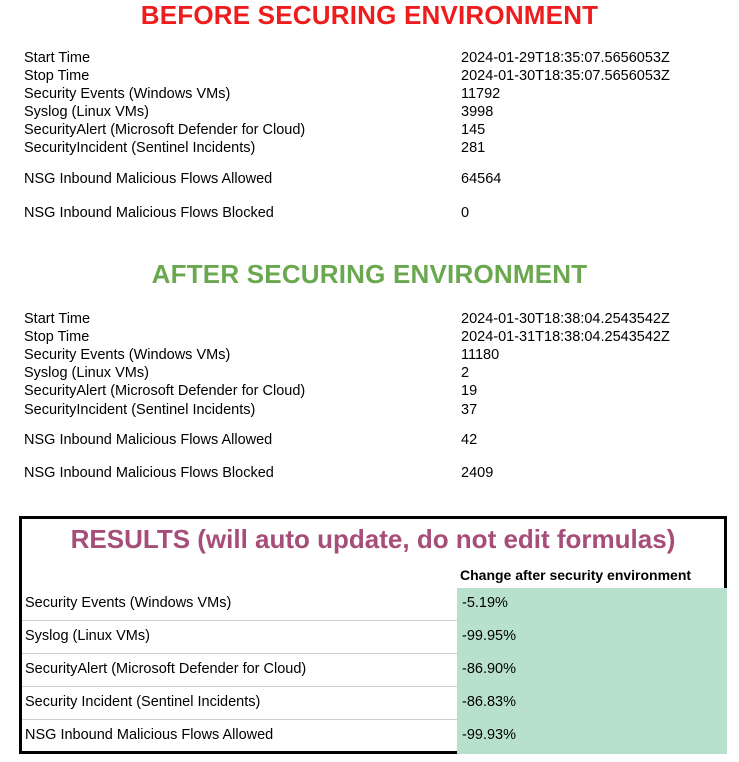  I want to click on row-value: 2024-01-31T18:38:04.2543542Z, so click(565, 337).